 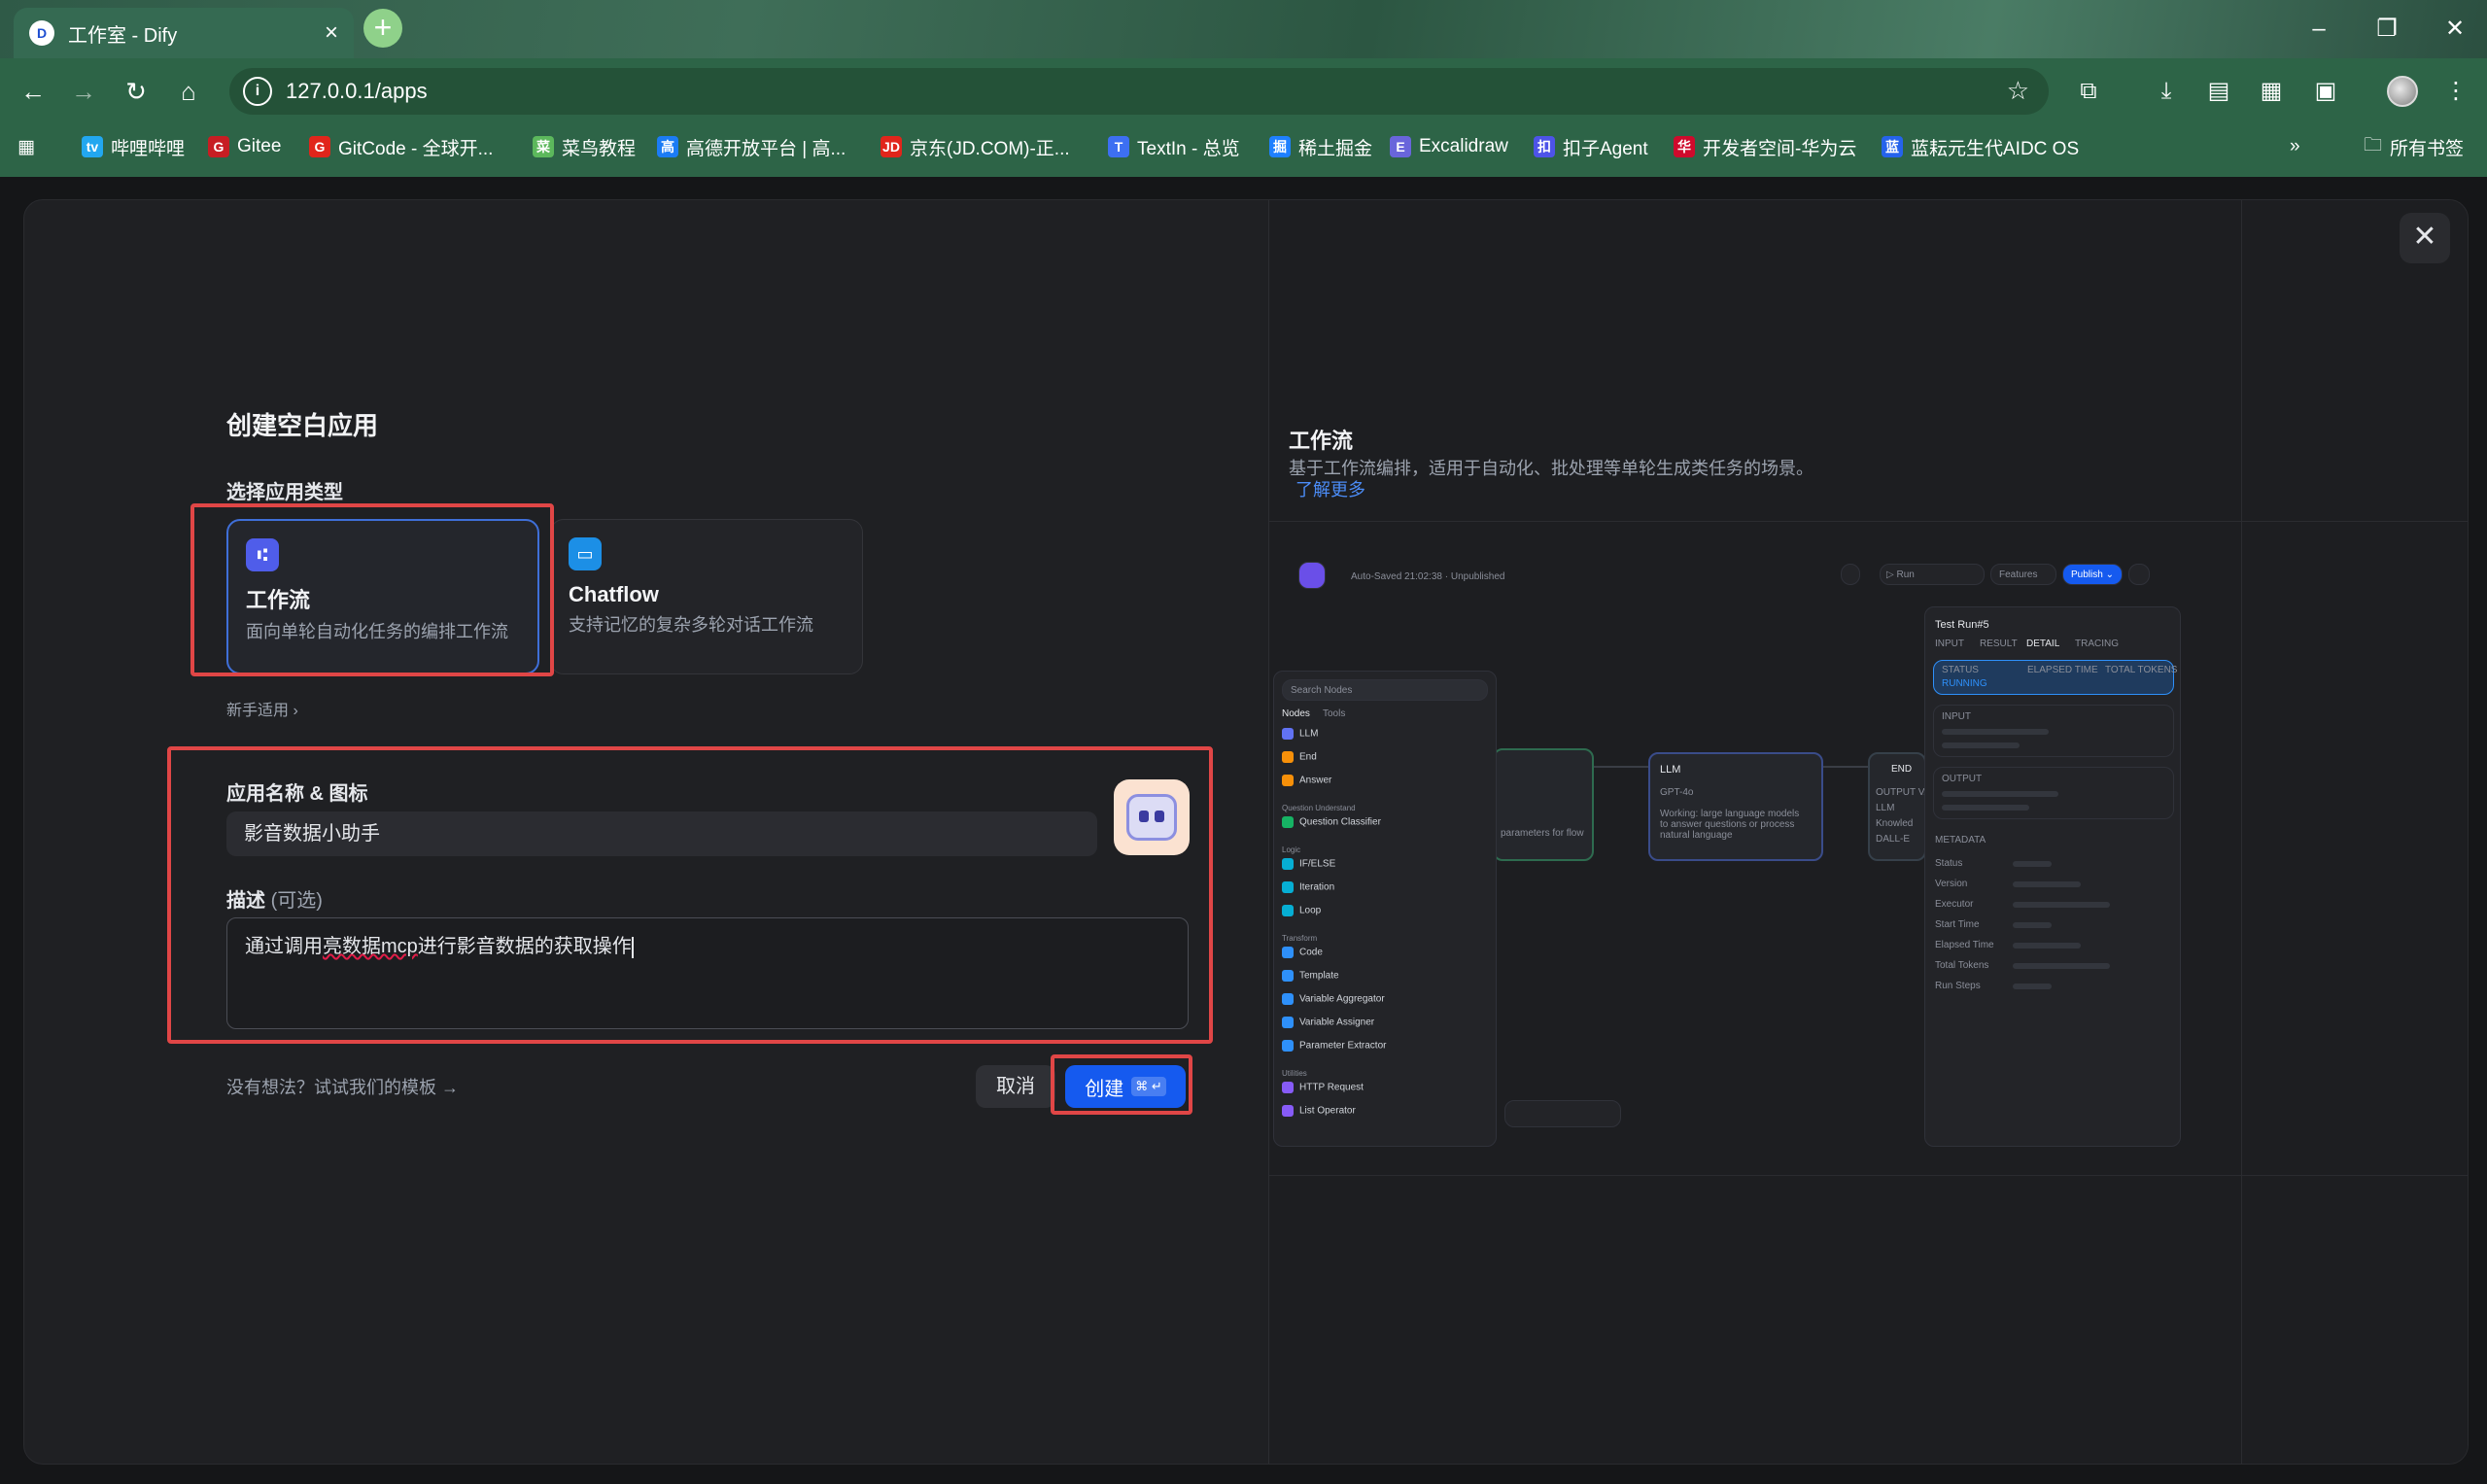 I want to click on reload-icon: ↻, so click(x=136, y=91).